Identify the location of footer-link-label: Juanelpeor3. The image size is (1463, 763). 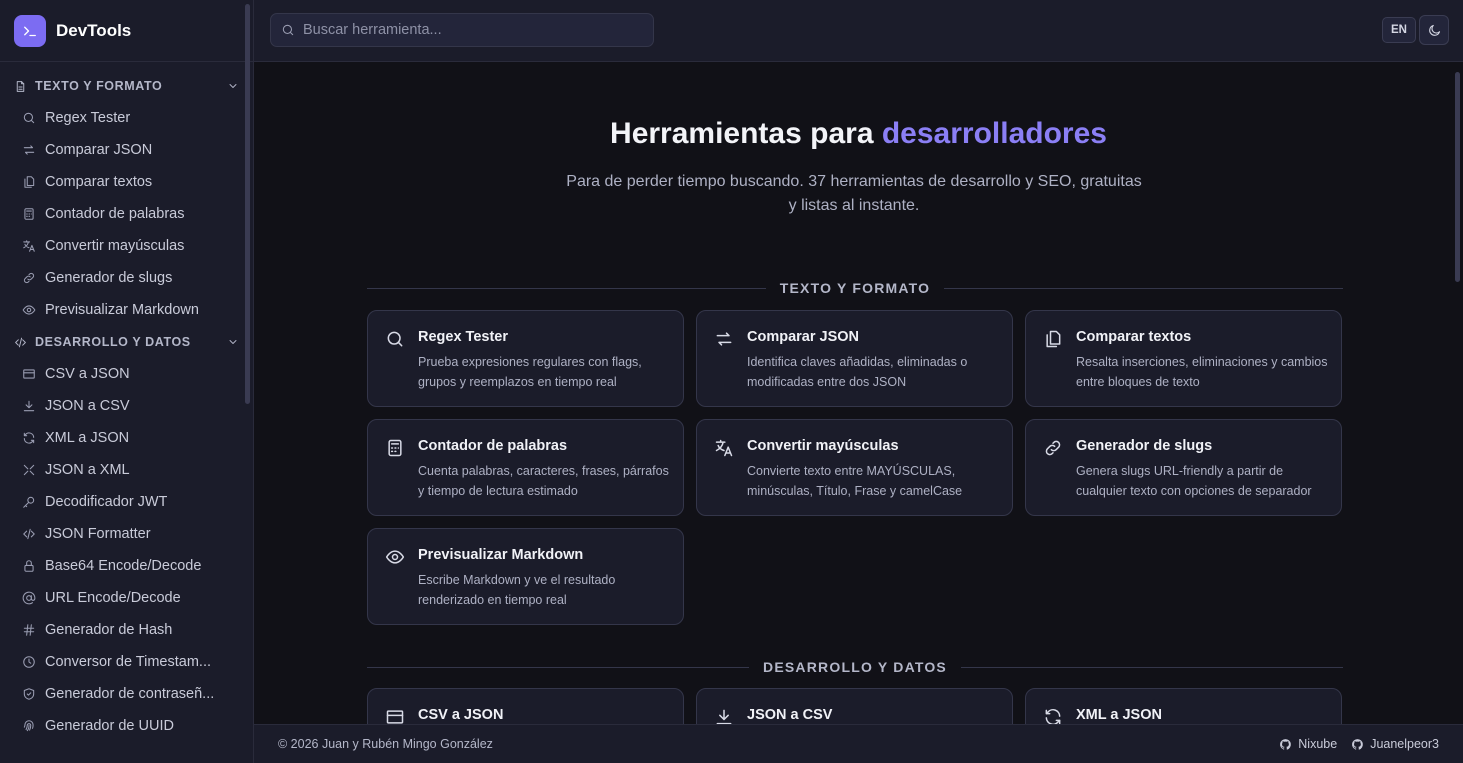
(1404, 744).